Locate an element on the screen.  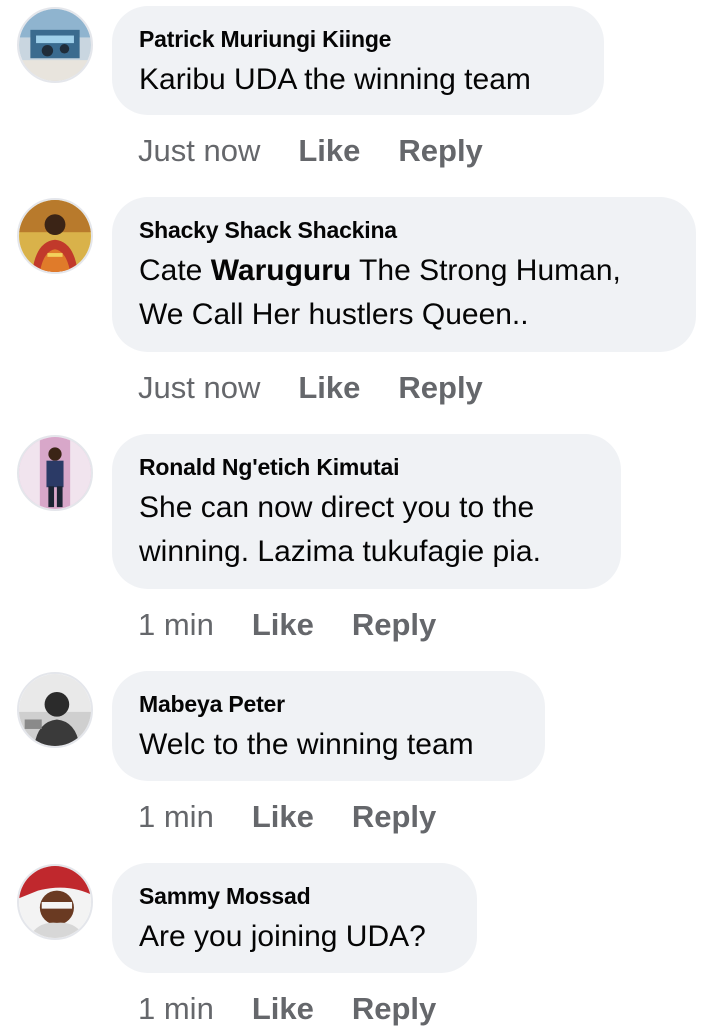
comment-text: Are you joining UDA? is located at coordinates (282, 936).